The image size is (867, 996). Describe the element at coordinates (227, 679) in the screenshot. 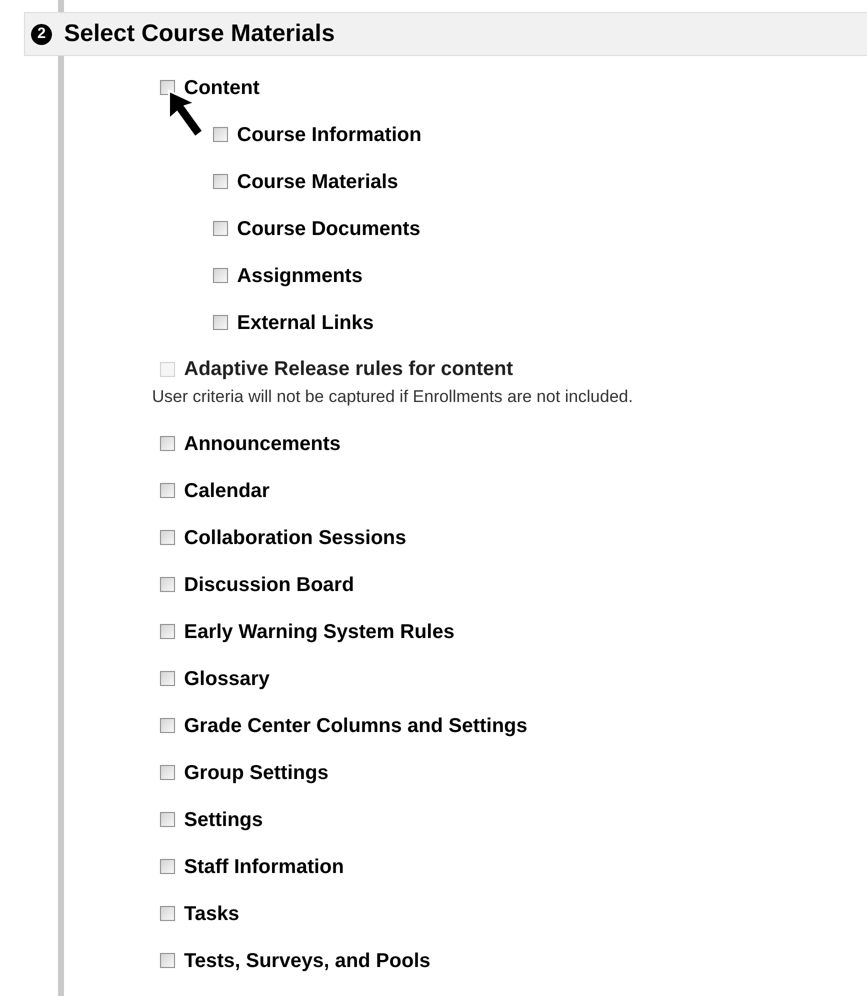

I see `checkbox-label: Glossary` at that location.